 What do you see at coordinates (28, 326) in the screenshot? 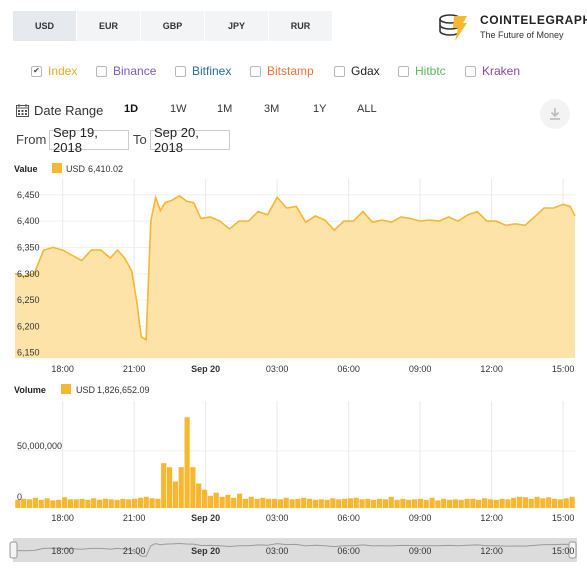
I see `value-y-tick-label: 6,200` at bounding box center [28, 326].